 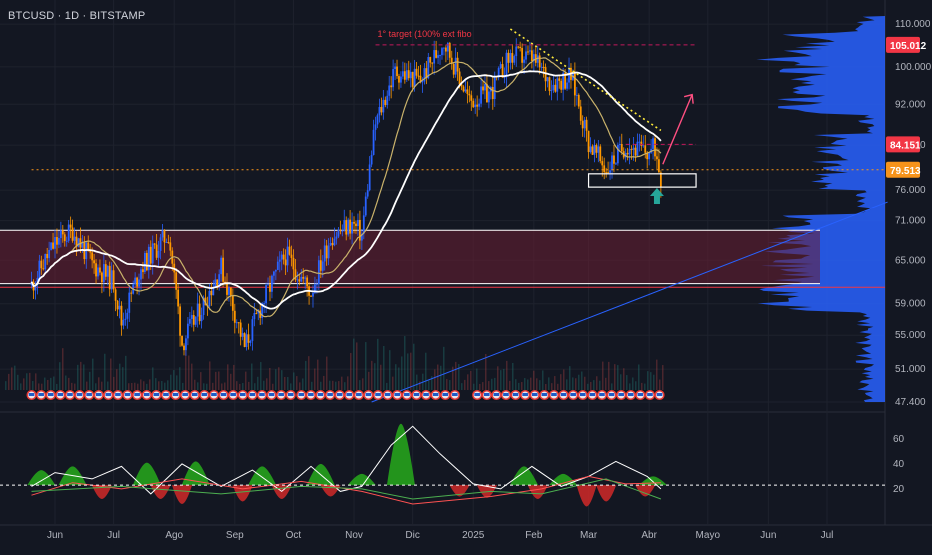 I want to click on time-tick-label: Sep, so click(x=235, y=535).